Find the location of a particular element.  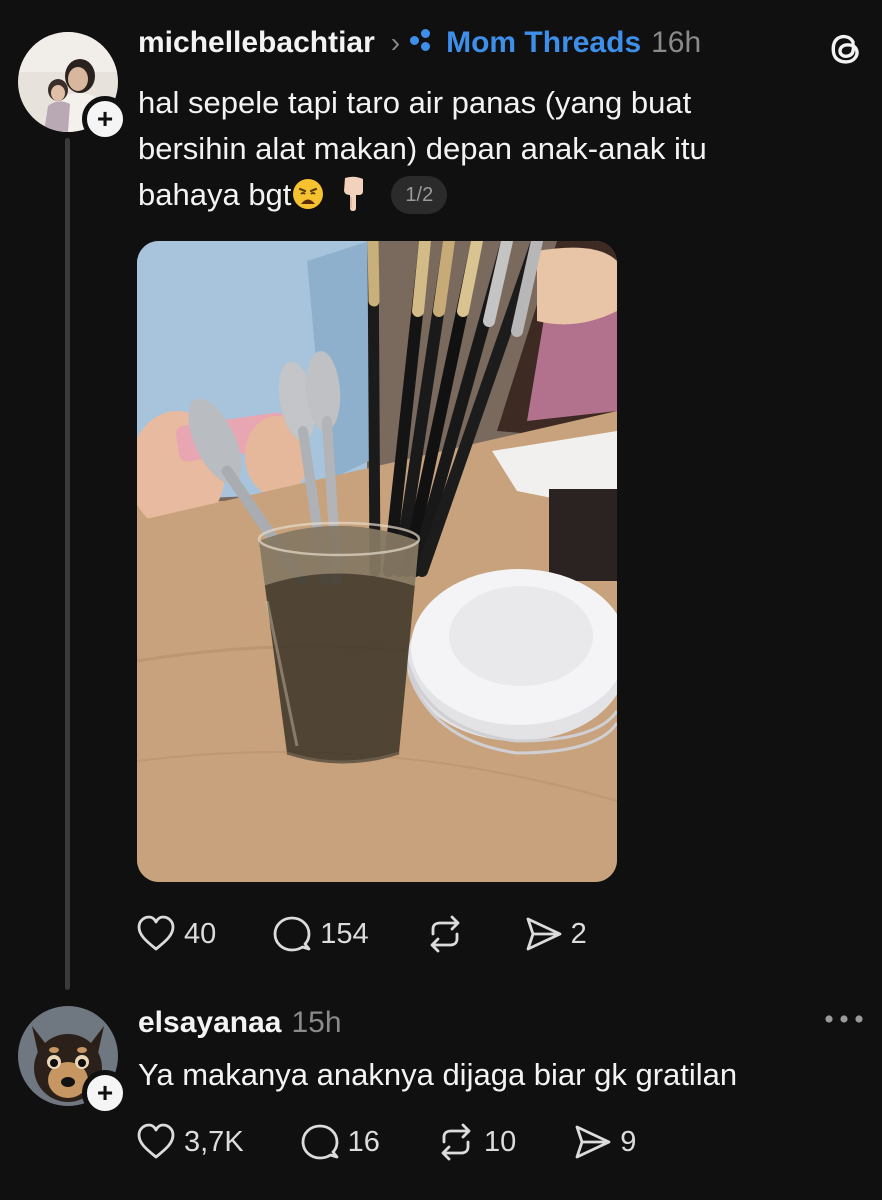

media-page-indicator: 1/2 is located at coordinates (419, 195).